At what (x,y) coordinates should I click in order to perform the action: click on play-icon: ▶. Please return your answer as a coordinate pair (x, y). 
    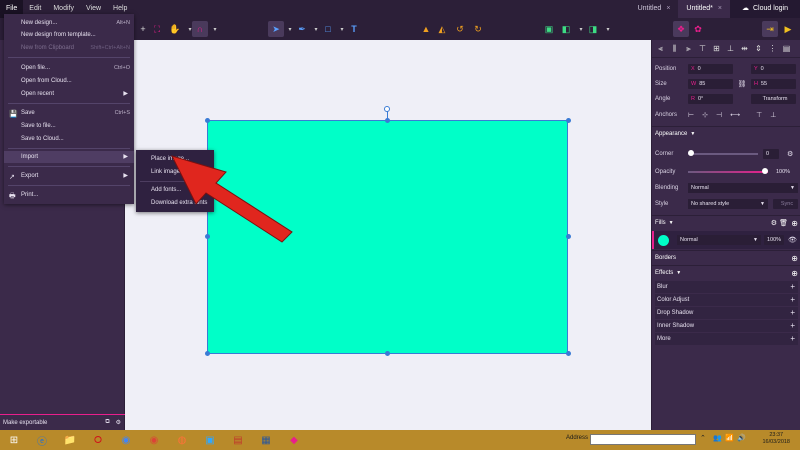
    Looking at the image, I should click on (788, 29).